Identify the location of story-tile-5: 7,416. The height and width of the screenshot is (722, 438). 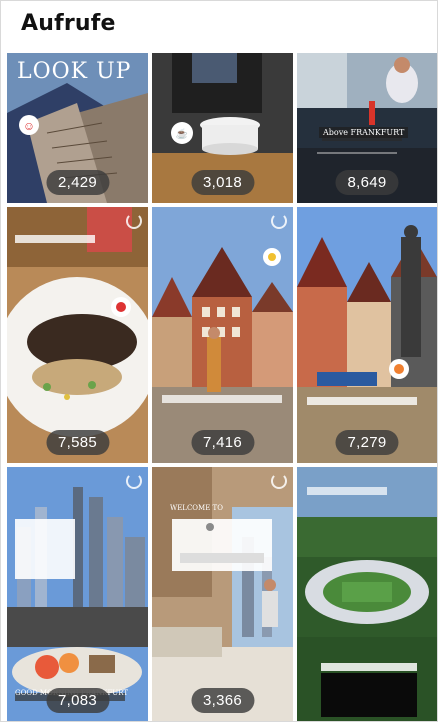
(222, 335).